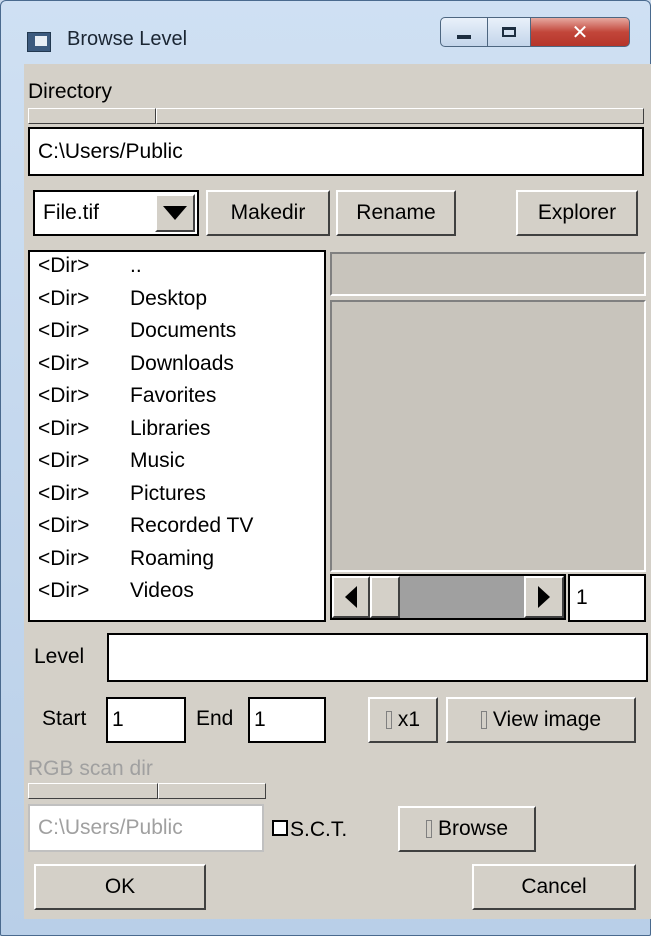  Describe the element at coordinates (462, 597) in the screenshot. I see `scroll-track` at that location.